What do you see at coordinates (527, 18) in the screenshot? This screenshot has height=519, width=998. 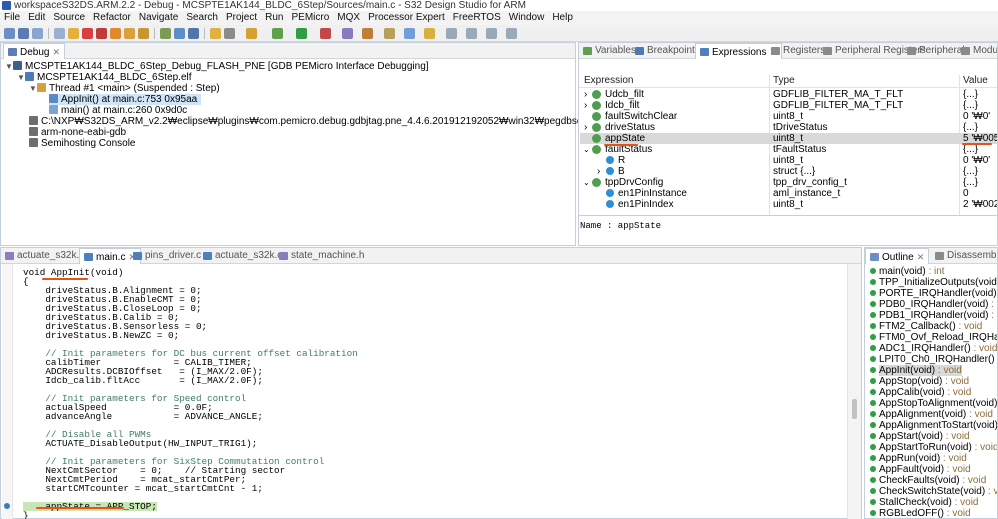 I see `menu-window: Window` at bounding box center [527, 18].